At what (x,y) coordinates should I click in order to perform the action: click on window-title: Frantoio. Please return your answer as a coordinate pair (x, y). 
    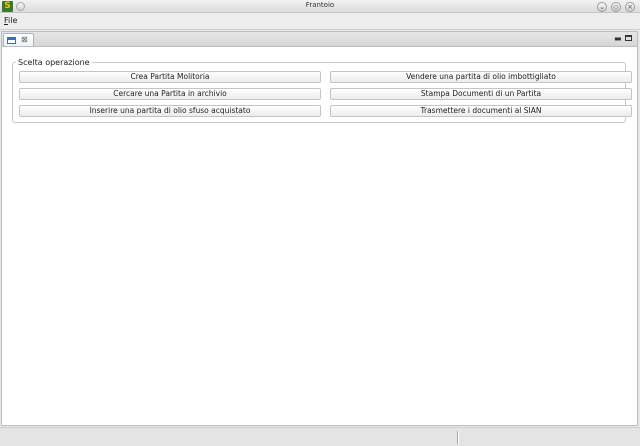
    Looking at the image, I should click on (320, 5).